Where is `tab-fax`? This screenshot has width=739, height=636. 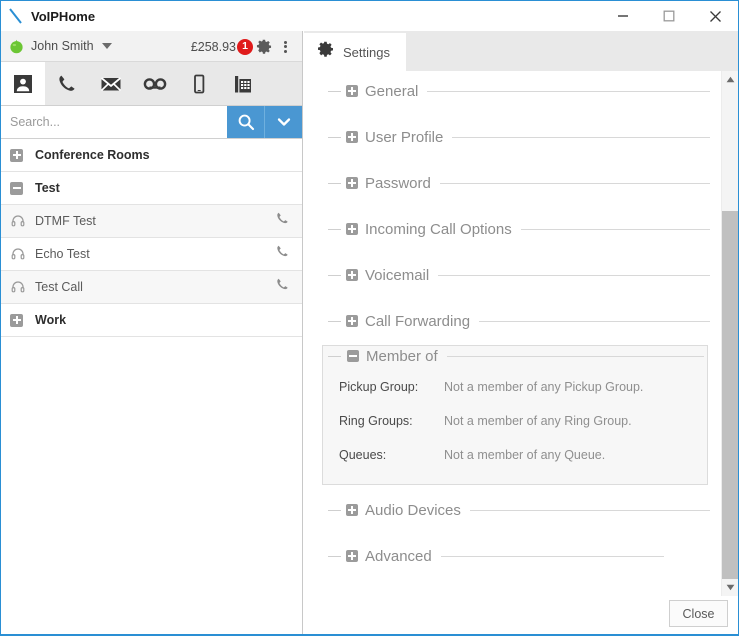
tab-fax is located at coordinates (243, 83).